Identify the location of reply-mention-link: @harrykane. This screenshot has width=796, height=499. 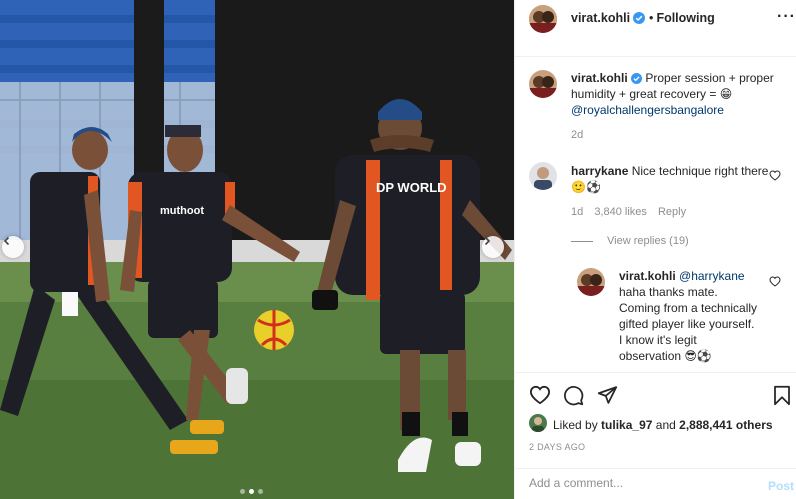
(712, 276).